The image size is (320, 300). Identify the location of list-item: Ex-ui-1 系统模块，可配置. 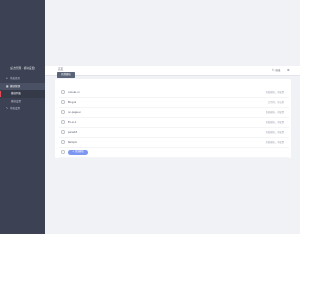
(174, 123).